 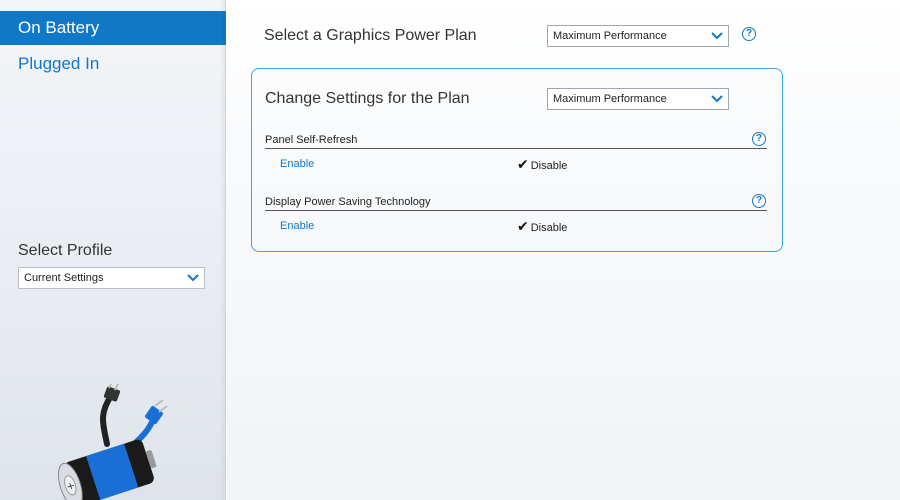 I want to click on panel-self-refresh-enable: Enable, so click(x=297, y=164).